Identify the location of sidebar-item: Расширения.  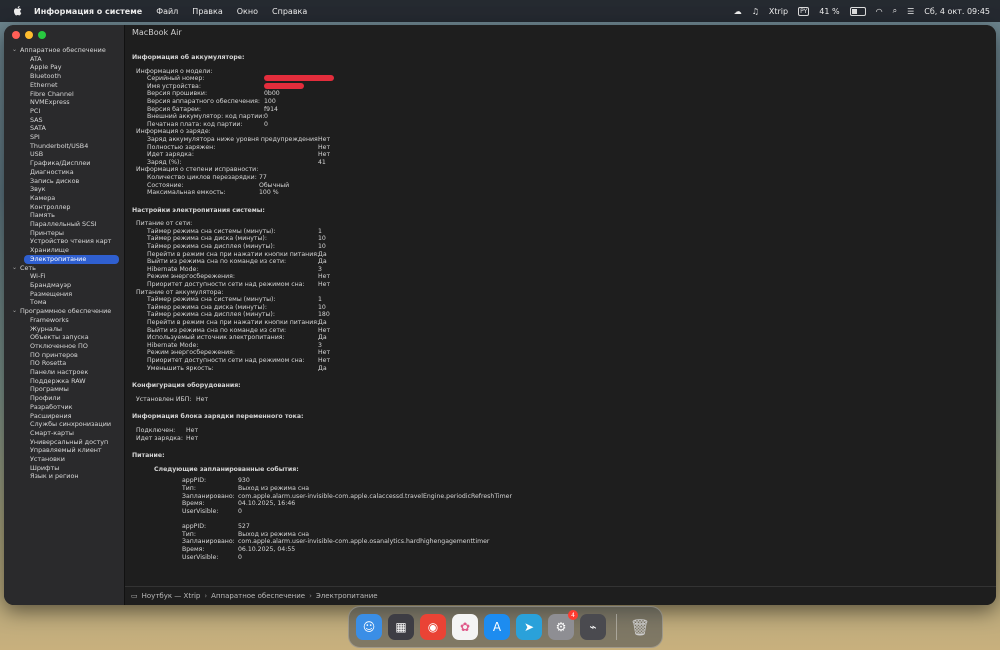
(64, 416).